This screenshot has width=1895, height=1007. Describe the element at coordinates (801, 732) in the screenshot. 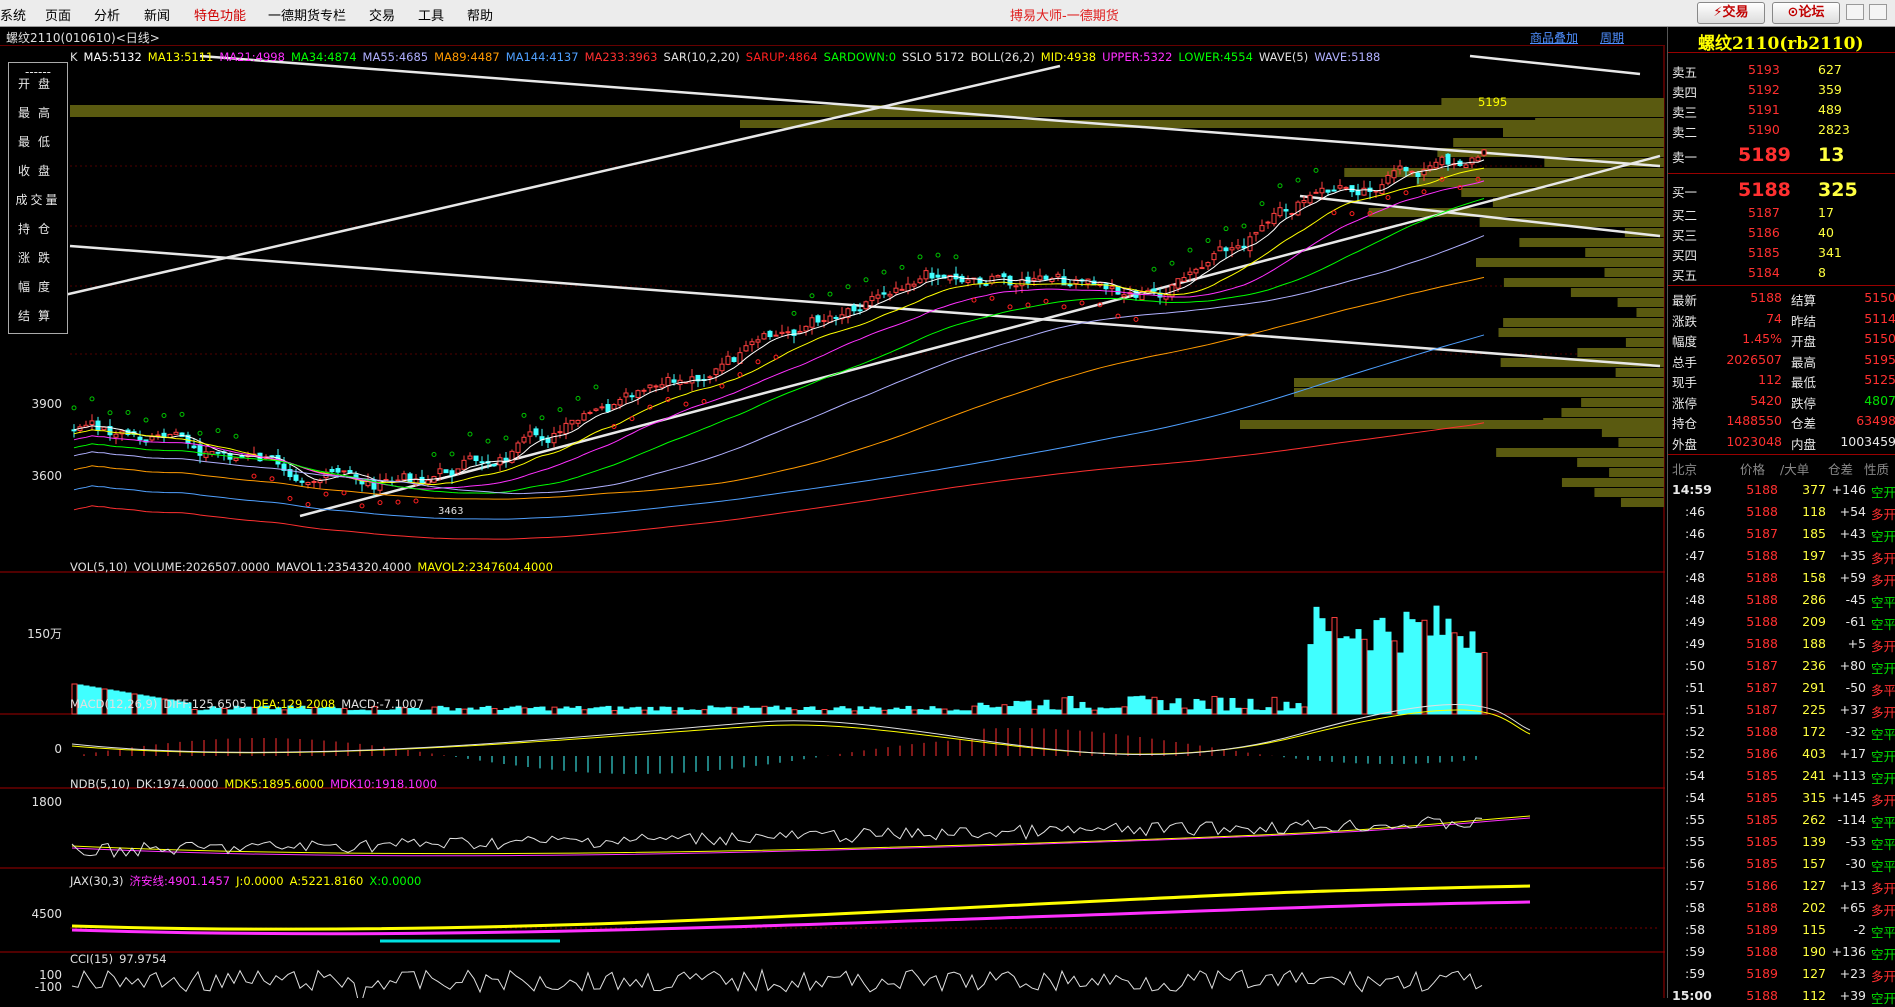

I see `macd-dea-line` at that location.